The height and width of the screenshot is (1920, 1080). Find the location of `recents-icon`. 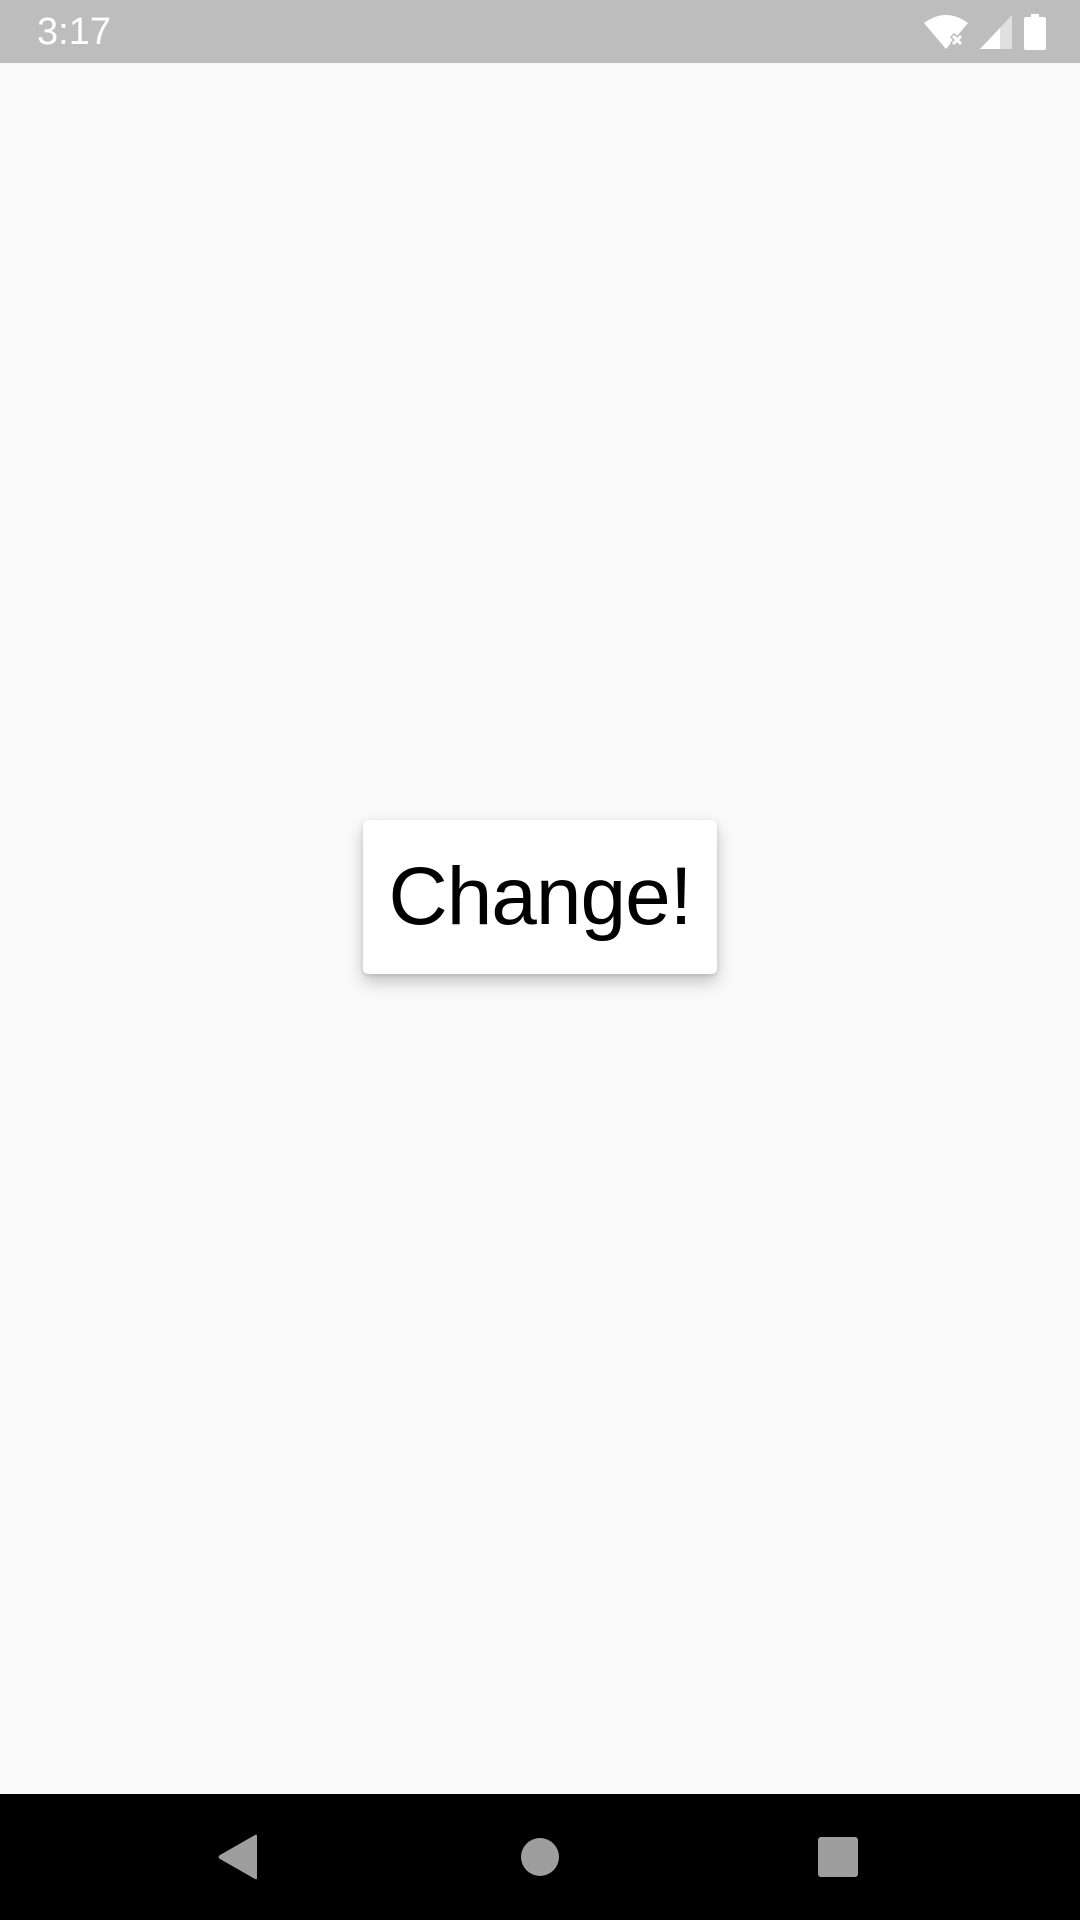

recents-icon is located at coordinates (838, 1857).